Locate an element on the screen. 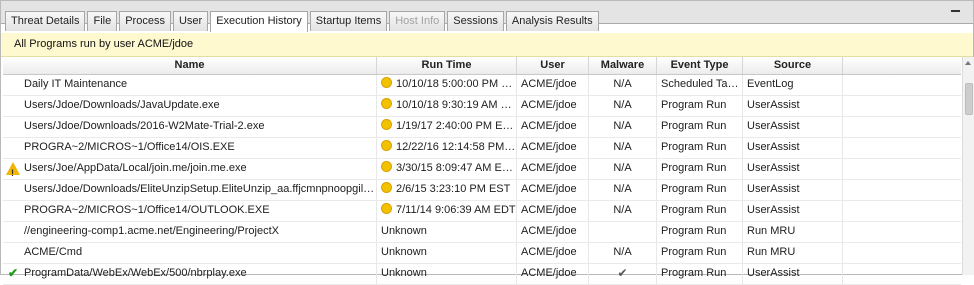 This screenshot has width=974, height=285. tab-file: File is located at coordinates (102, 21).